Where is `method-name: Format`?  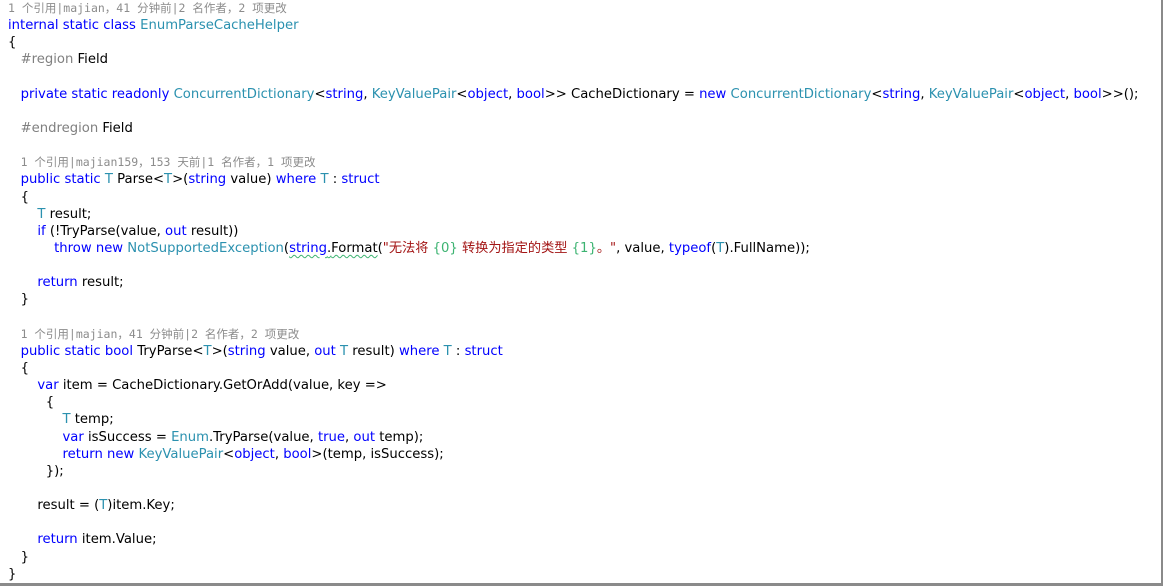 method-name: Format is located at coordinates (354, 248).